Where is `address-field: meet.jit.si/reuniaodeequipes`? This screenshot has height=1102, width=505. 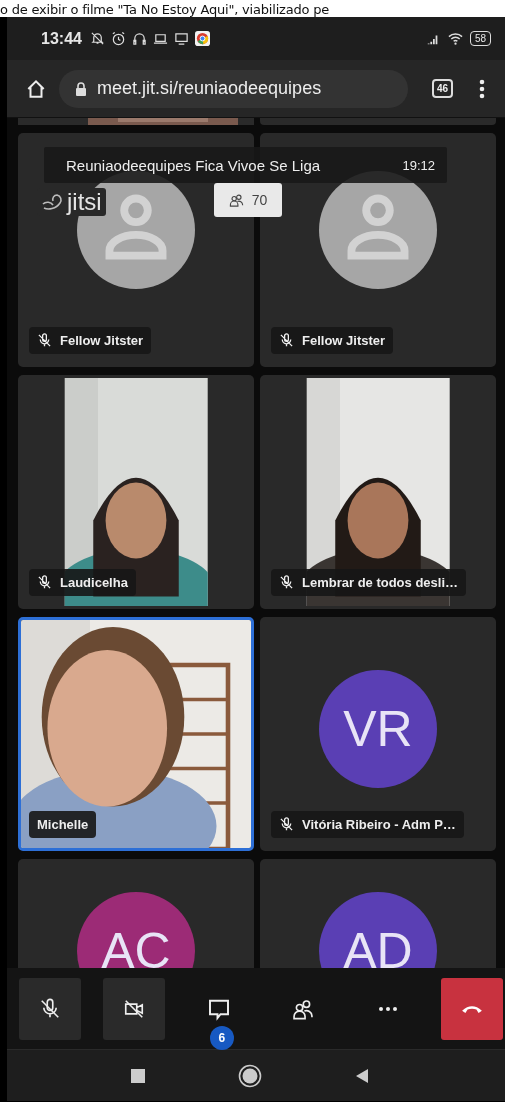
address-field: meet.jit.si/reuniaodeequipes is located at coordinates (233, 88).